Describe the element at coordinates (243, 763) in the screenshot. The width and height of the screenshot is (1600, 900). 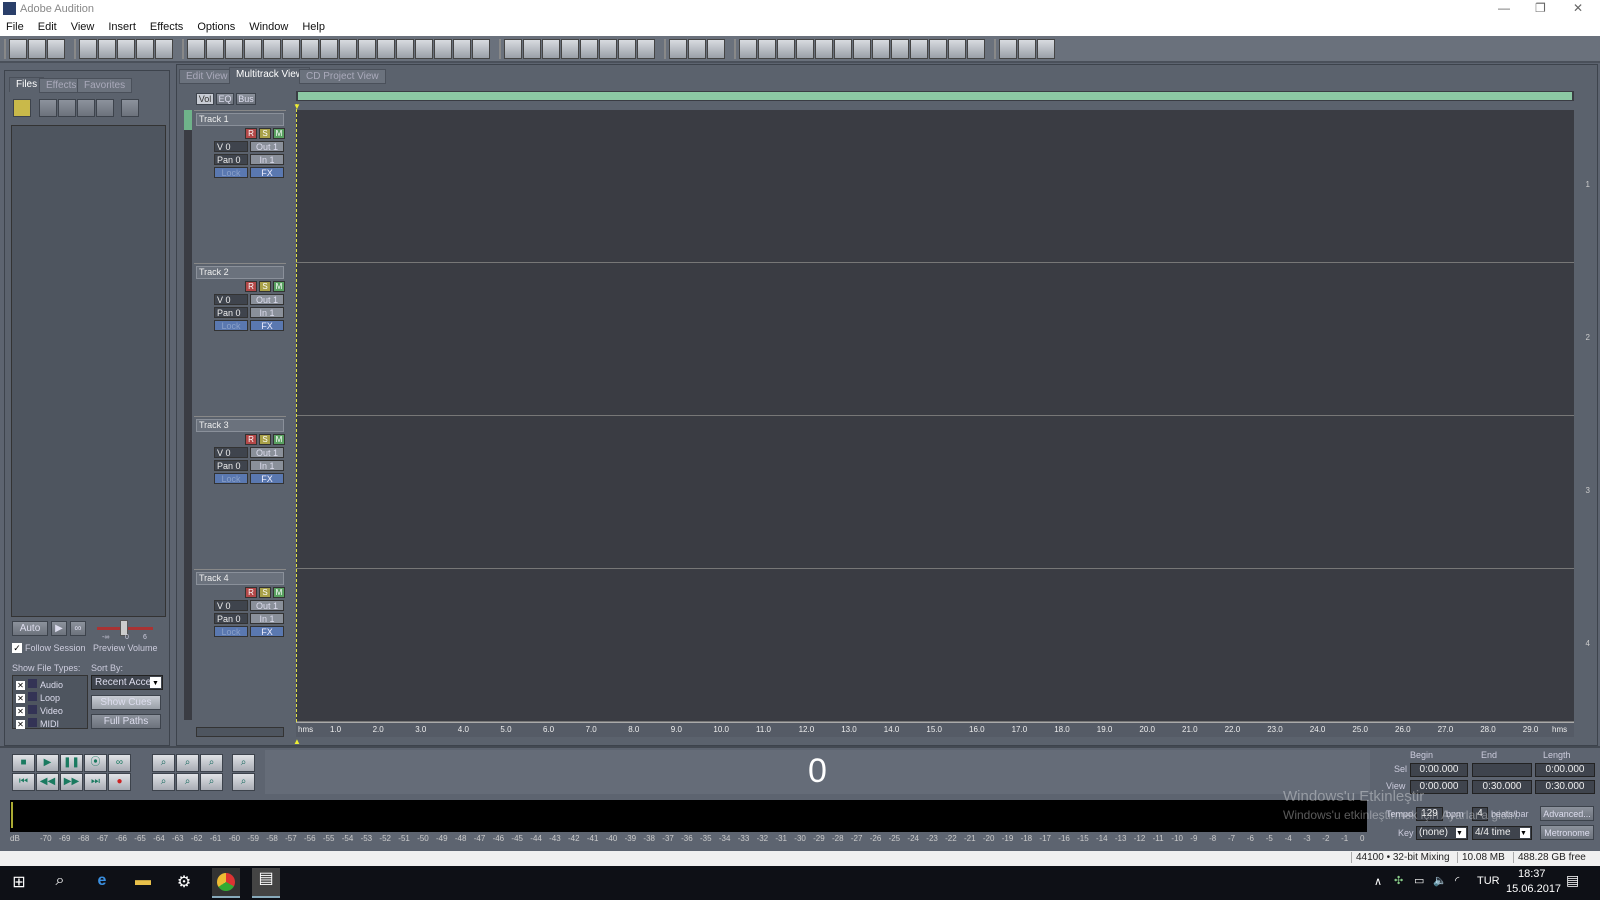
I see `zoom-in-vertical-icon: ⌕` at that location.